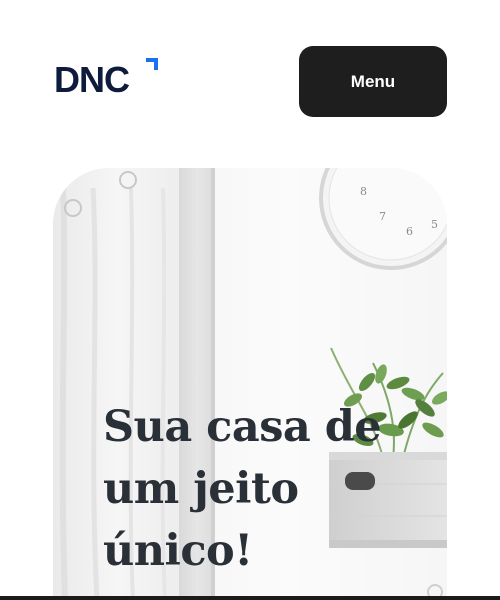 The height and width of the screenshot is (600, 500). I want to click on wall-clock: 8 7 6 5, so click(383, 219).